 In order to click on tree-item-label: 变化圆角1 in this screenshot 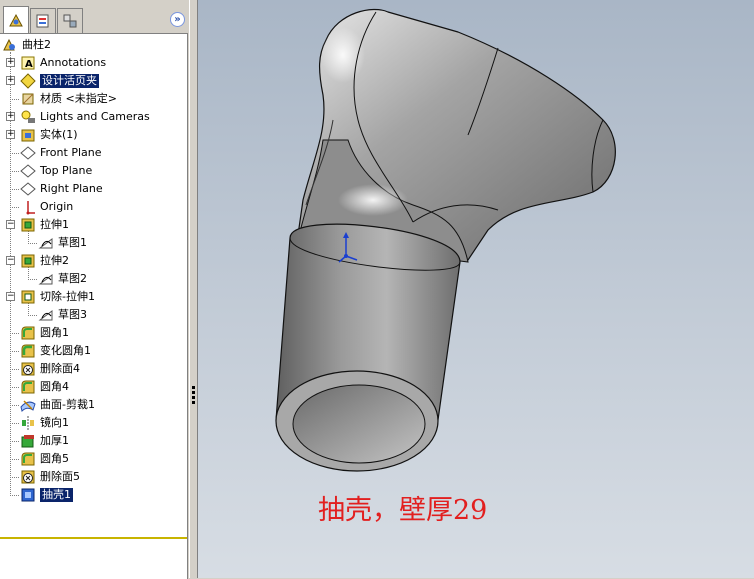, I will do `click(65, 350)`.